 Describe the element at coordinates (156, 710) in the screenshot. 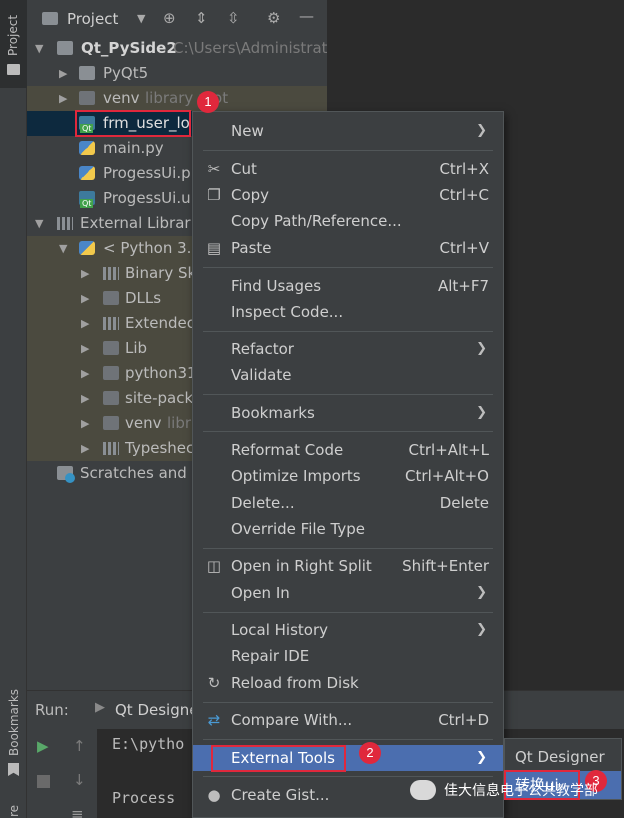

I see `run-tab: Qt Designe` at that location.